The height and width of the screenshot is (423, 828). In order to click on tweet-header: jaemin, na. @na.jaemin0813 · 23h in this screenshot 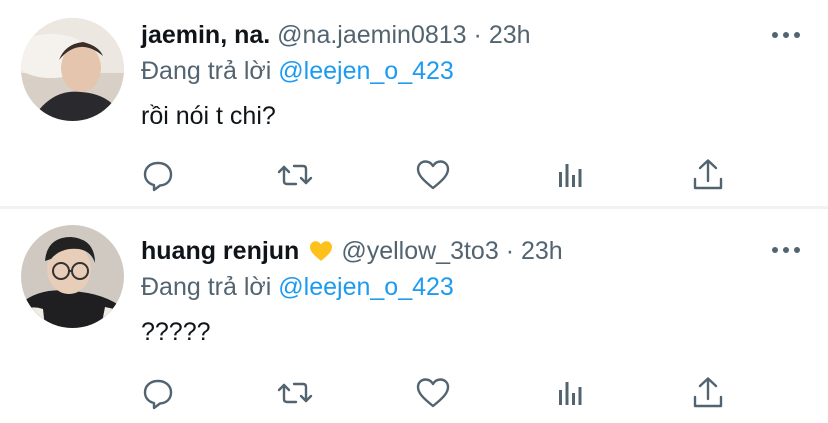, I will do `click(336, 35)`.